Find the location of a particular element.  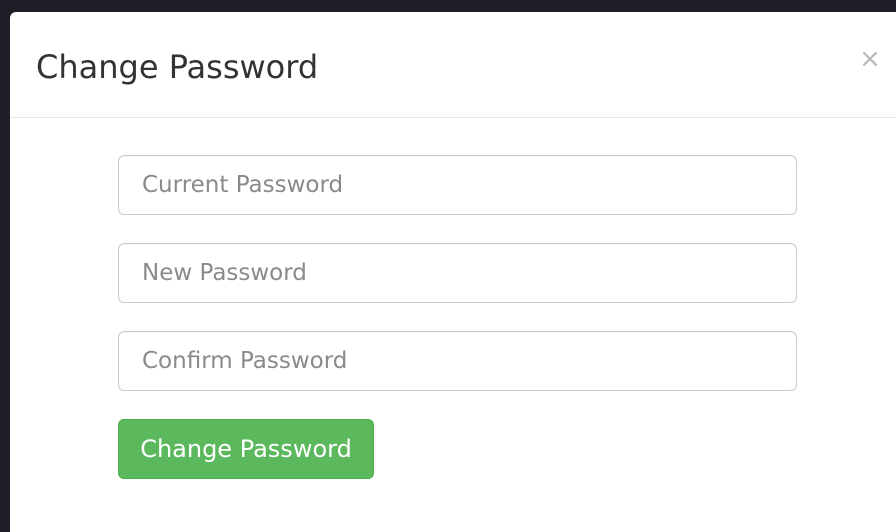

change-password-button: Change Password is located at coordinates (246, 449).